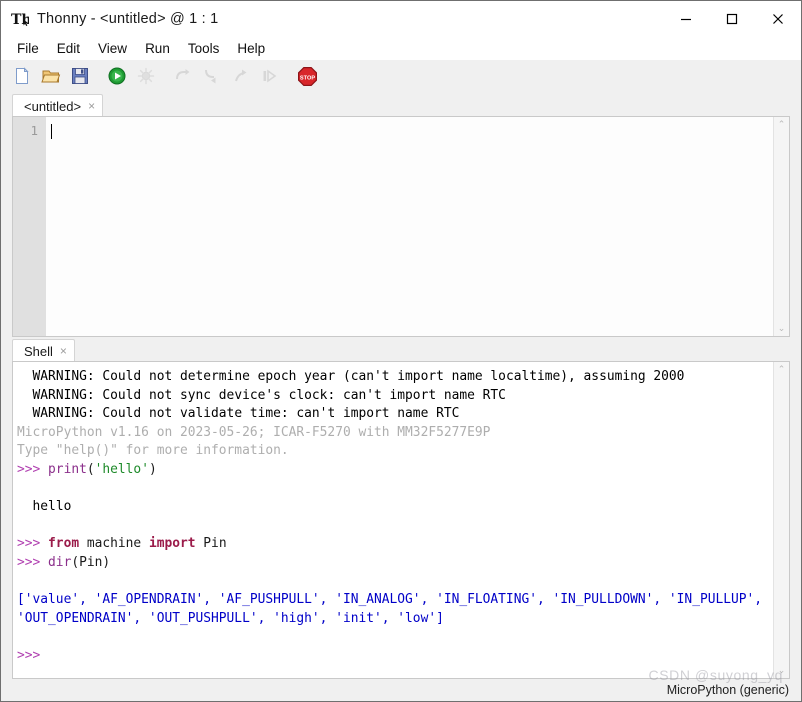  What do you see at coordinates (183, 76) in the screenshot?
I see `step-over-icon` at bounding box center [183, 76].